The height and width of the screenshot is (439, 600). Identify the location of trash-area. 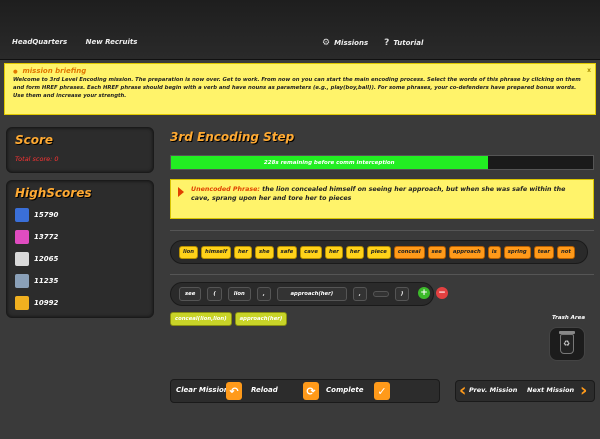
(567, 344).